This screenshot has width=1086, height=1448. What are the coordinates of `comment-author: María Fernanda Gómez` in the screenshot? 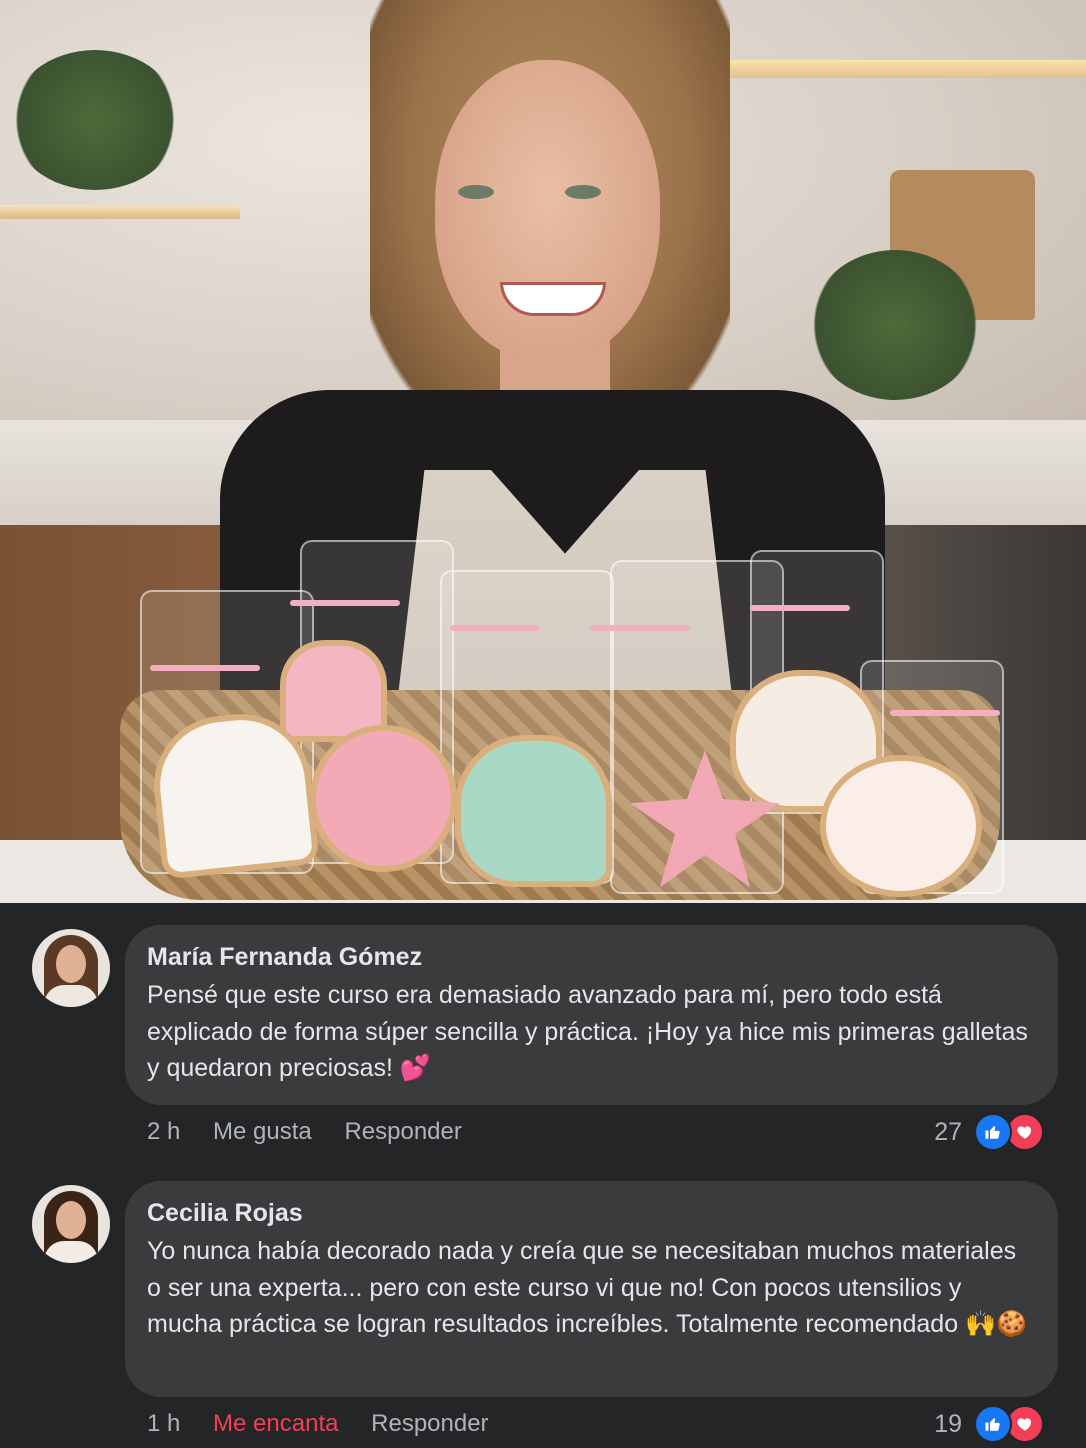 It's located at (591, 957).